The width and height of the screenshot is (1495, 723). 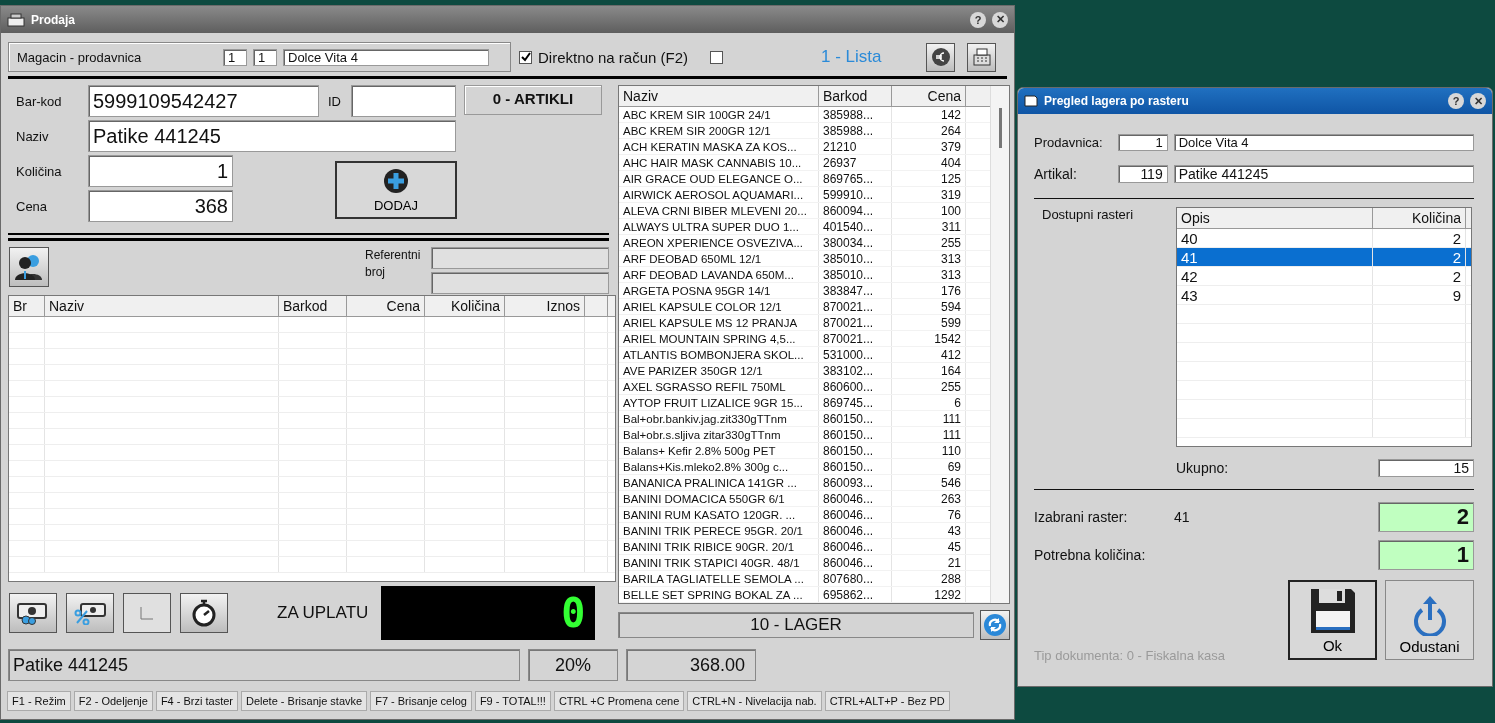 I want to click on shortcut-key: F7 - Brisanje celog, so click(x=421, y=701).